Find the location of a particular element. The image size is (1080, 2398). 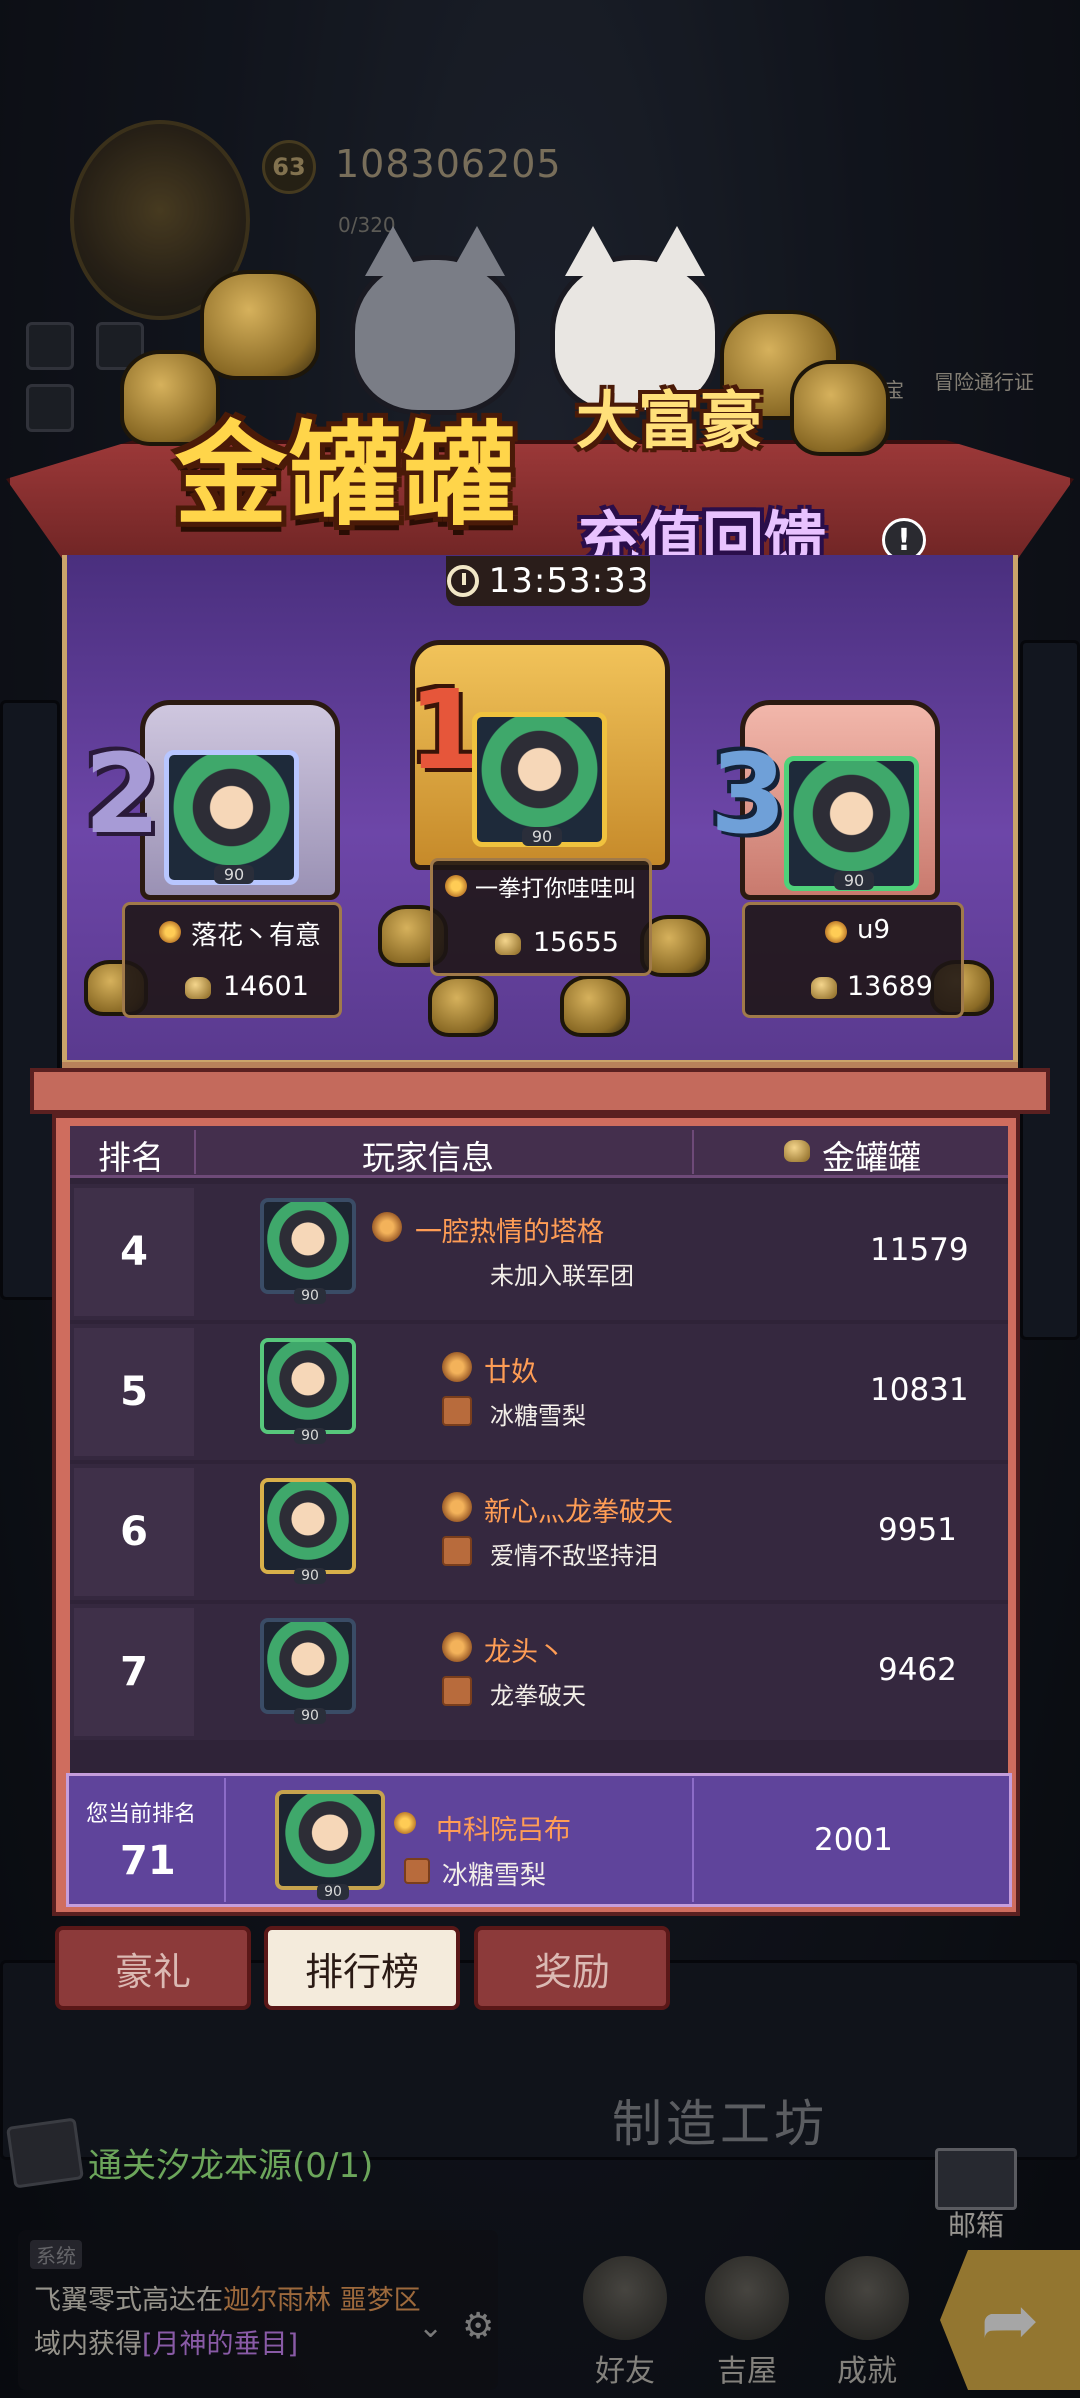

table-row: 5 90 廿奺 冰糖雪梨 10831 is located at coordinates (539, 1392).